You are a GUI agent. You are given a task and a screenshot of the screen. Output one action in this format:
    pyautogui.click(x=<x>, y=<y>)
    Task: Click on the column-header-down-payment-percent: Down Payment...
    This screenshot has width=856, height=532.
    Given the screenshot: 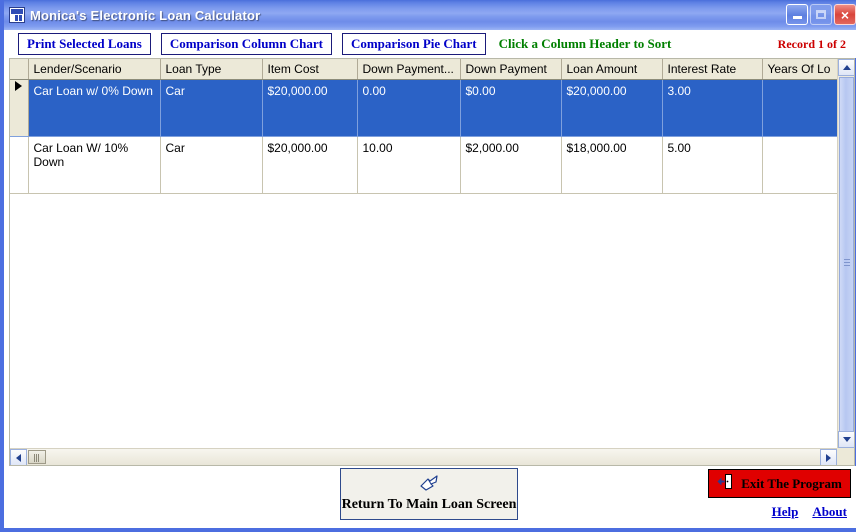 What is the action you would take?
    pyautogui.click(x=409, y=69)
    